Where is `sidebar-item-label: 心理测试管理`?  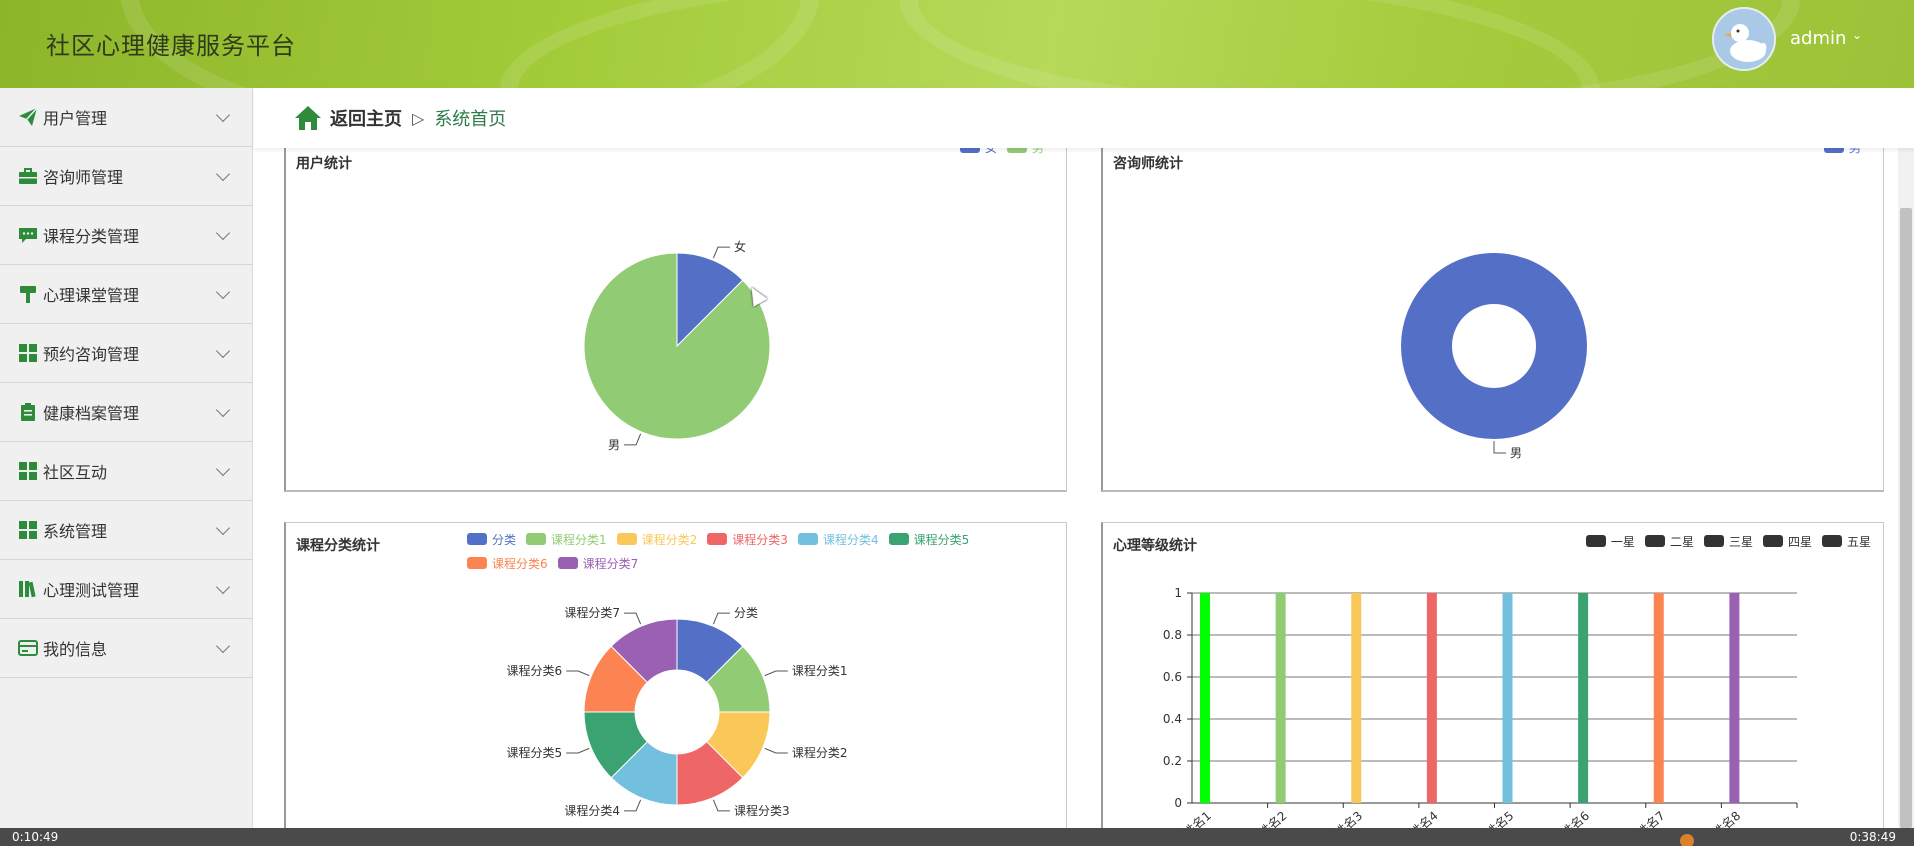
sidebar-item-label: 心理测试管理 is located at coordinates (91, 590).